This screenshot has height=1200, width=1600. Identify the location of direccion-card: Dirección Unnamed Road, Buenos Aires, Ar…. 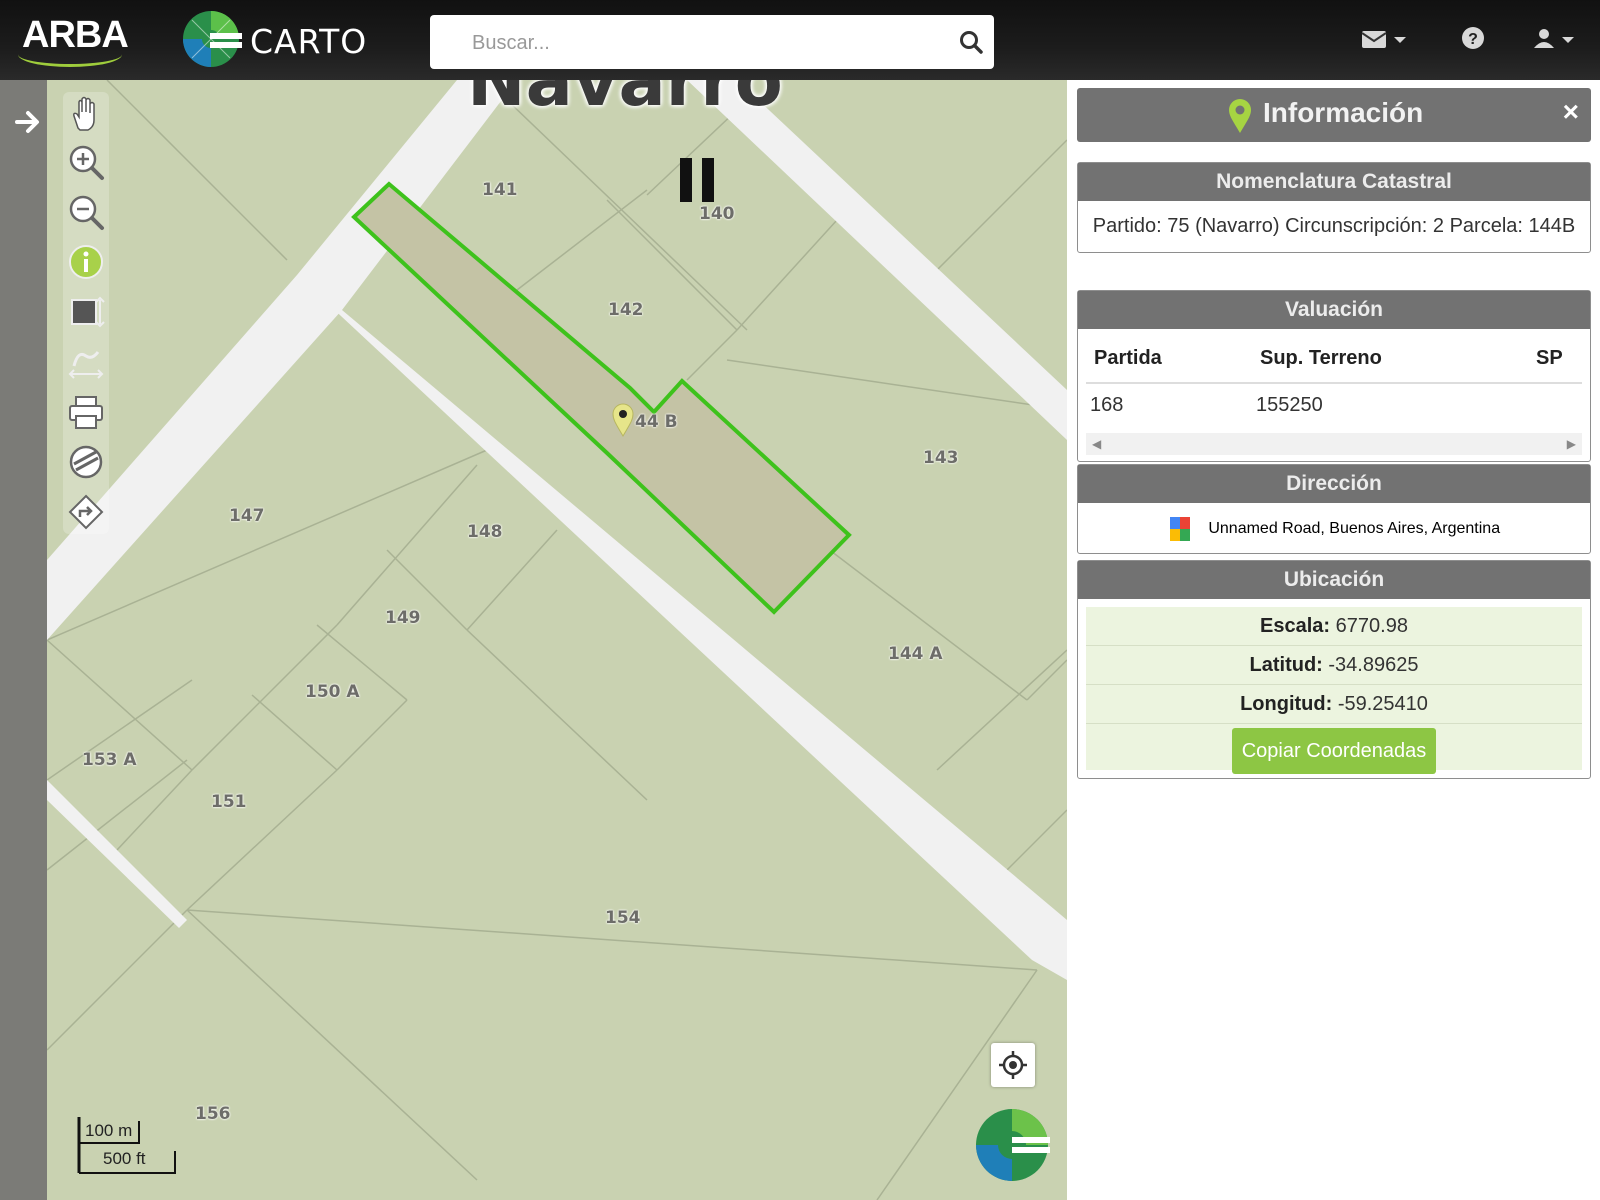
(1334, 509).